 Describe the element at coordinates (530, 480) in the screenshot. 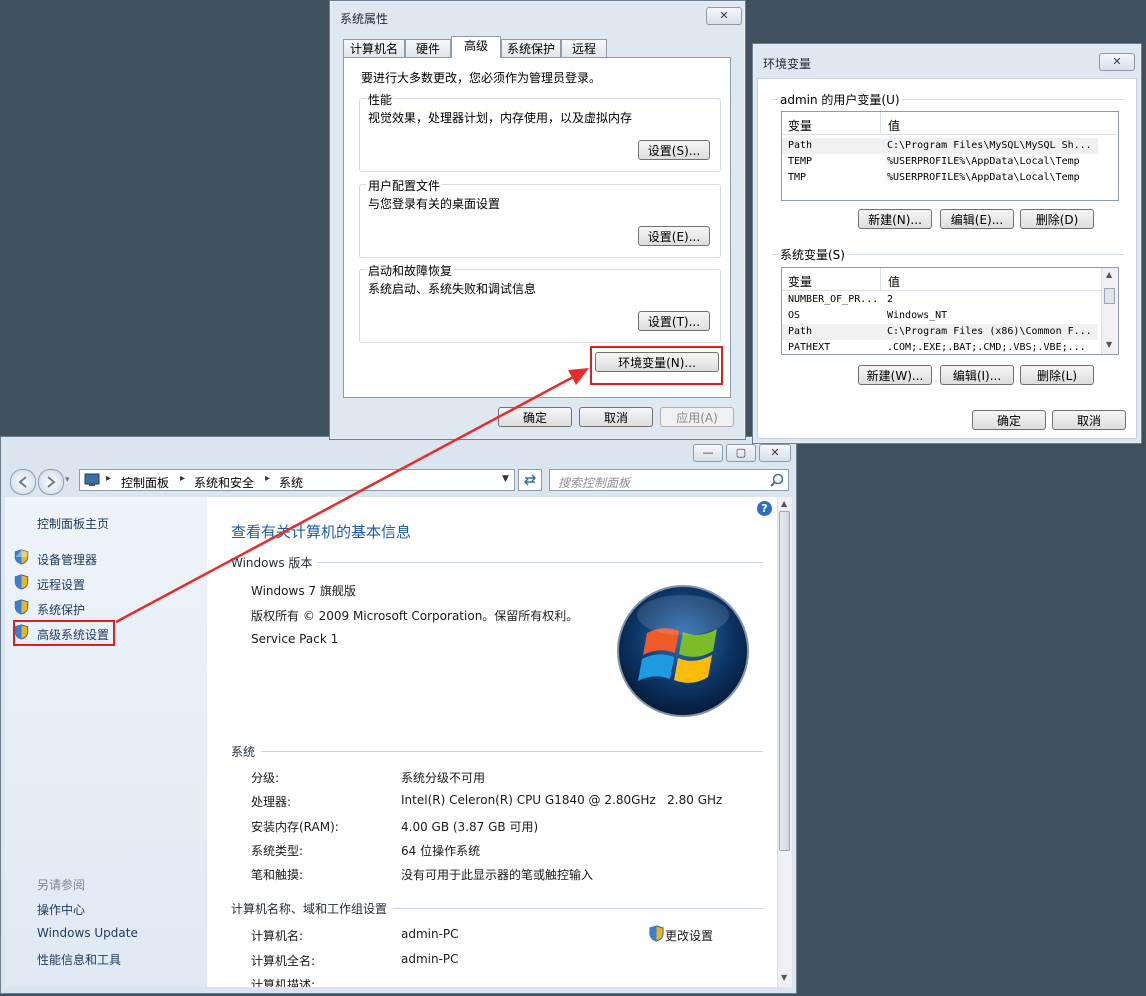

I see `refresh-button` at that location.